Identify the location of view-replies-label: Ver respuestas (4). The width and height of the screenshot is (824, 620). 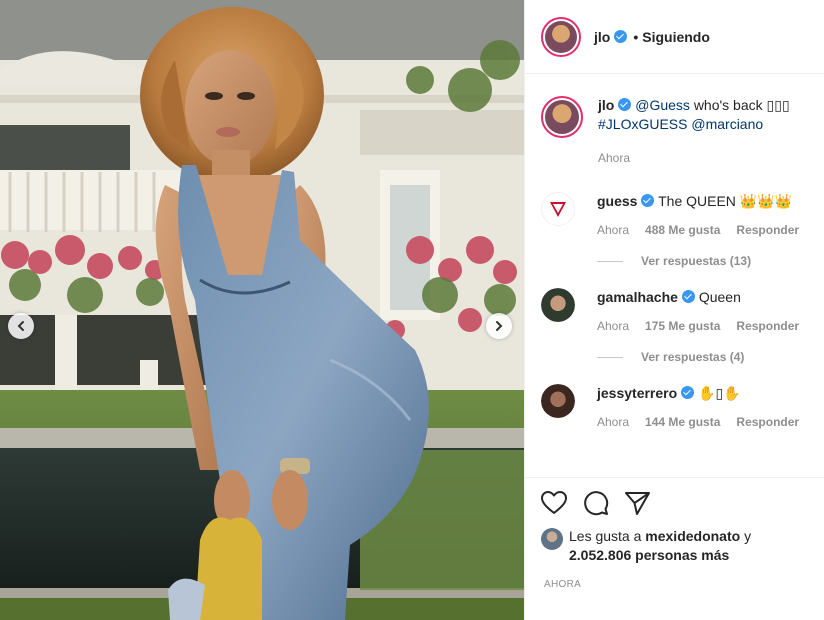
(693, 357).